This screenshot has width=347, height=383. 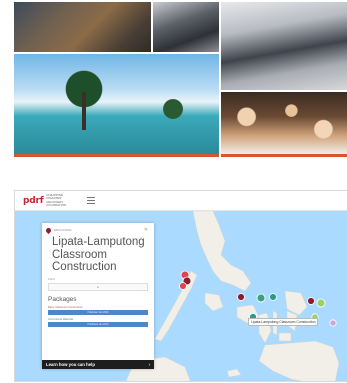 What do you see at coordinates (98, 364) in the screenshot?
I see `learn-how-button: Learn how you can help ›` at bounding box center [98, 364].